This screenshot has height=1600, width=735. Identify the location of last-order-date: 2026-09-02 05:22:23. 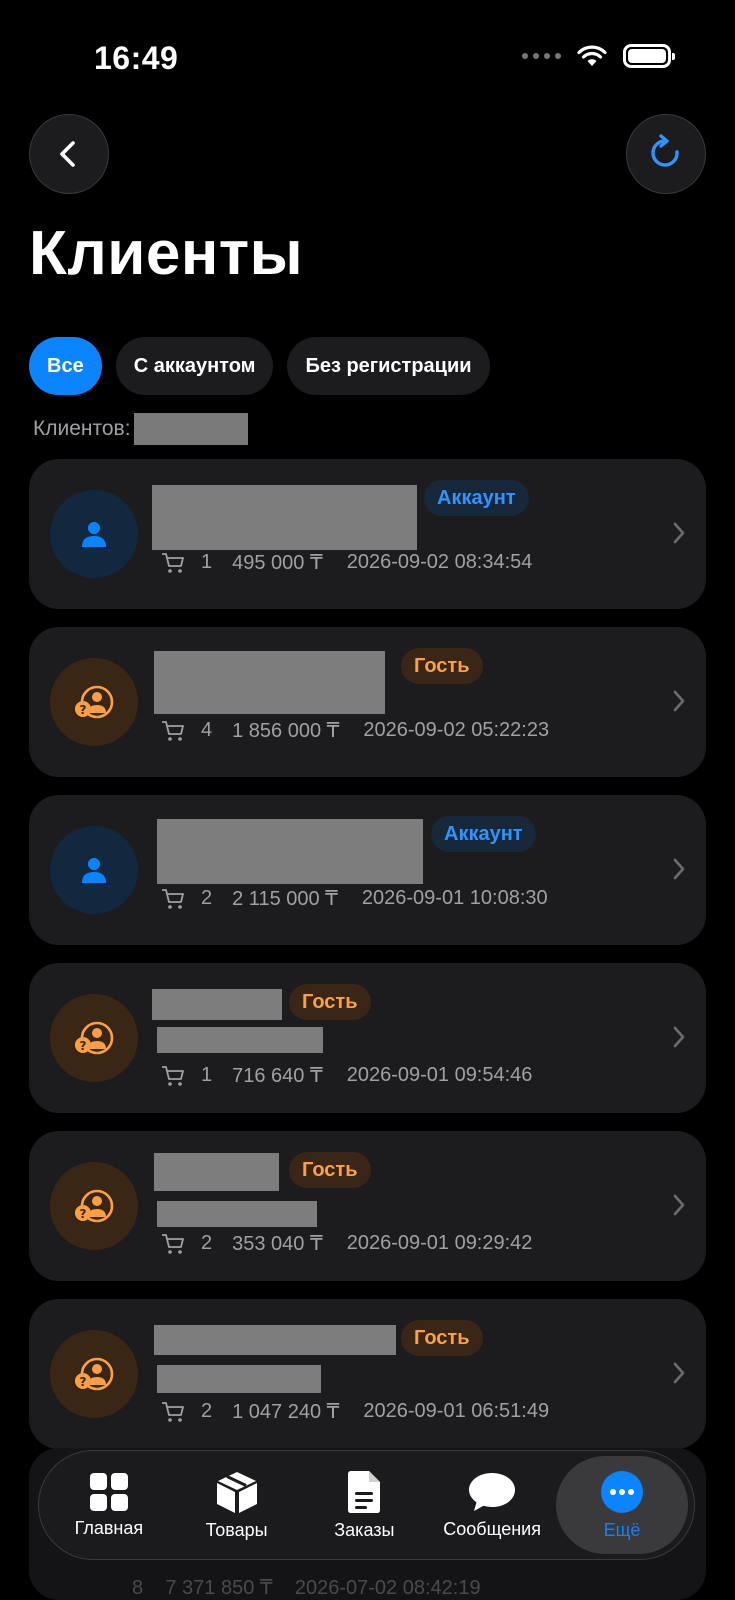
(456, 730).